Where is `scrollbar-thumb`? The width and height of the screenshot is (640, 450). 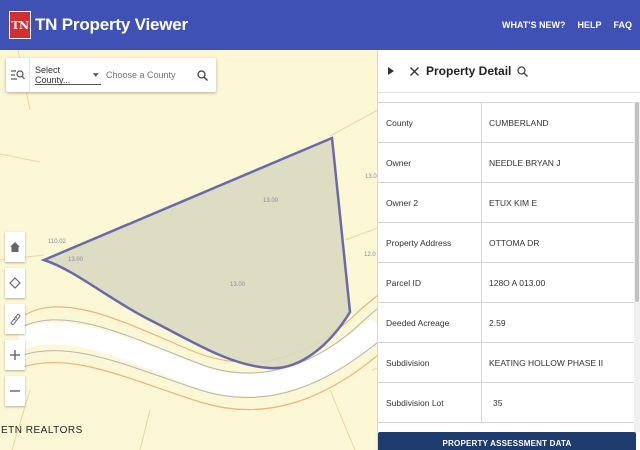 scrollbar-thumb is located at coordinates (637, 202).